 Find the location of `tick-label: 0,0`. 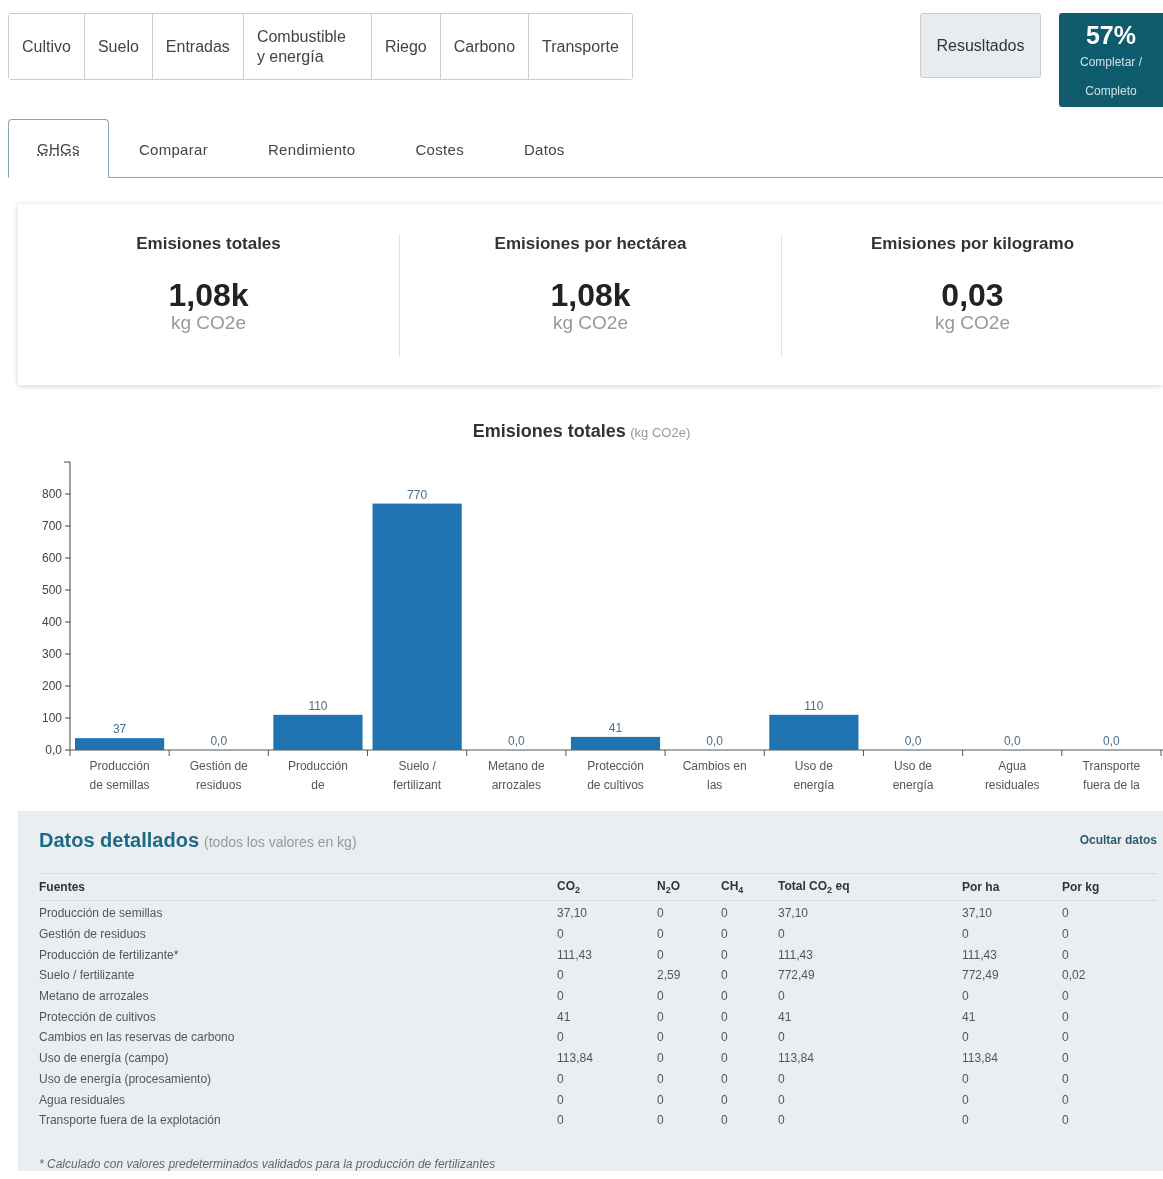

tick-label: 0,0 is located at coordinates (53, 750).